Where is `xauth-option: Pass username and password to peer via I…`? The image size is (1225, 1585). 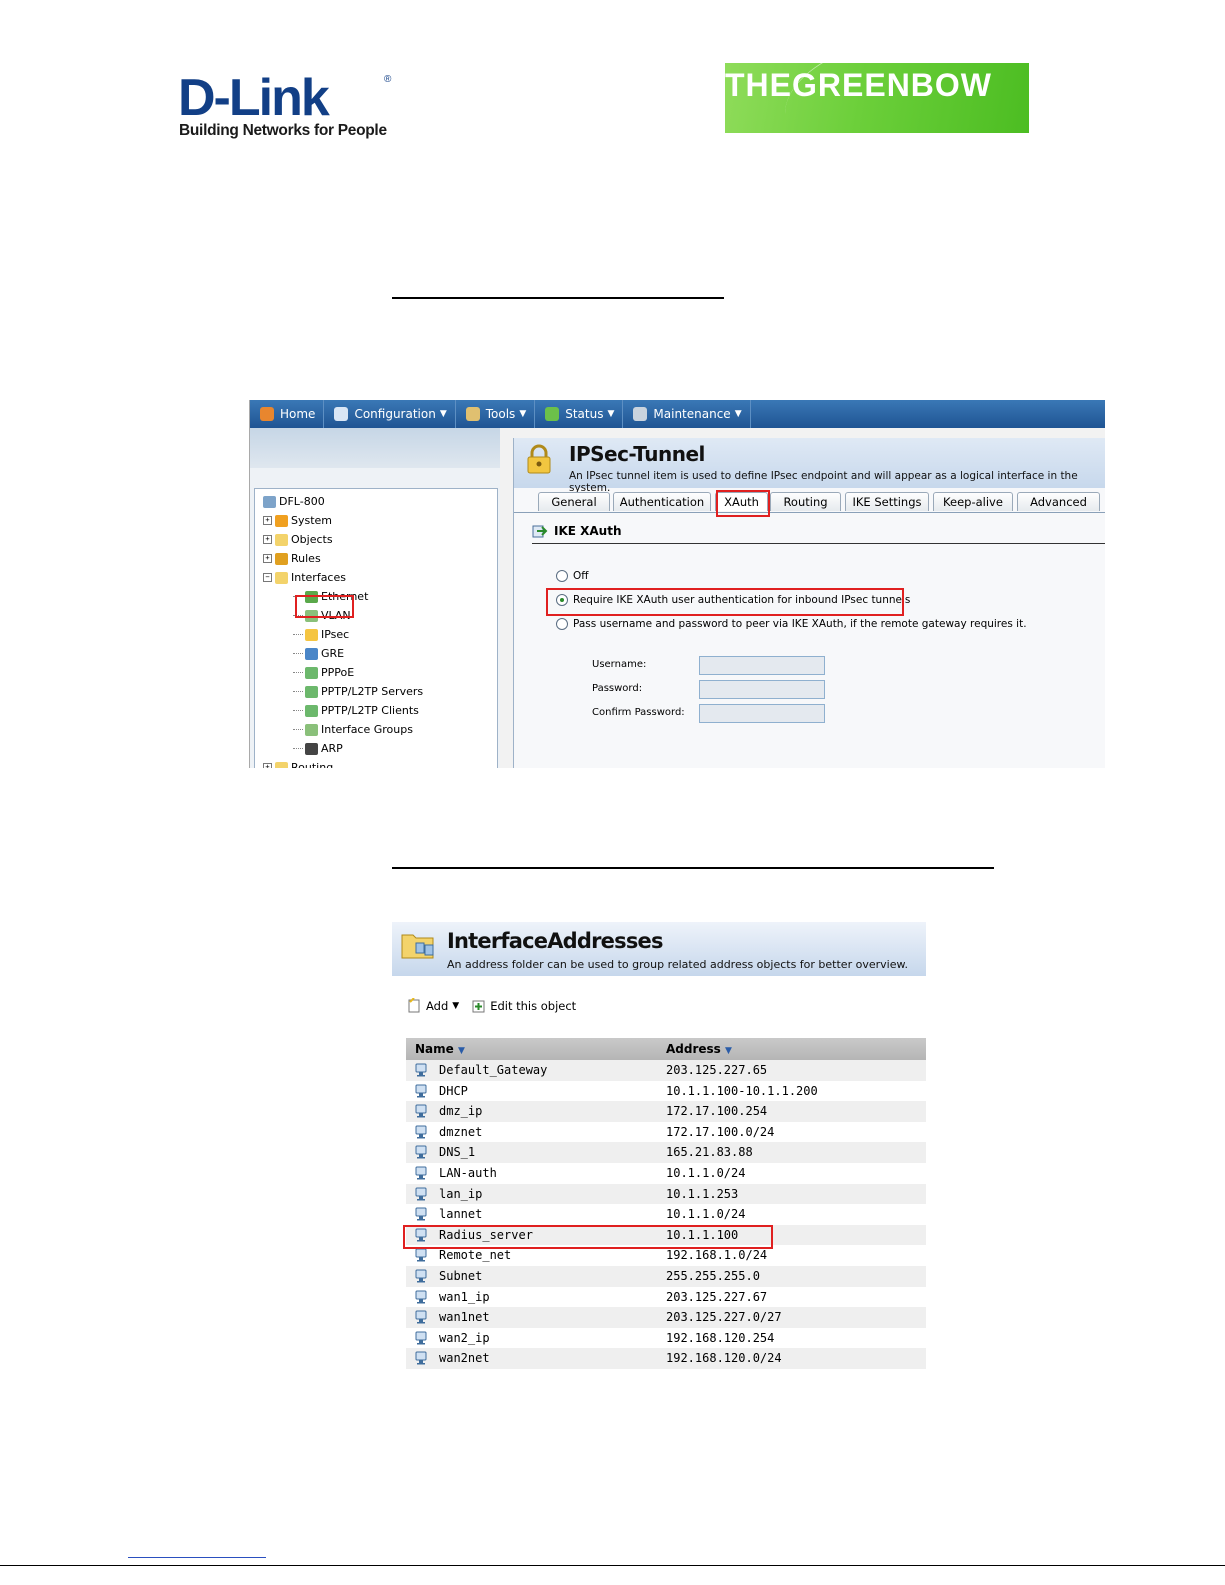 xauth-option: Pass username and password to peer via I… is located at coordinates (791, 624).